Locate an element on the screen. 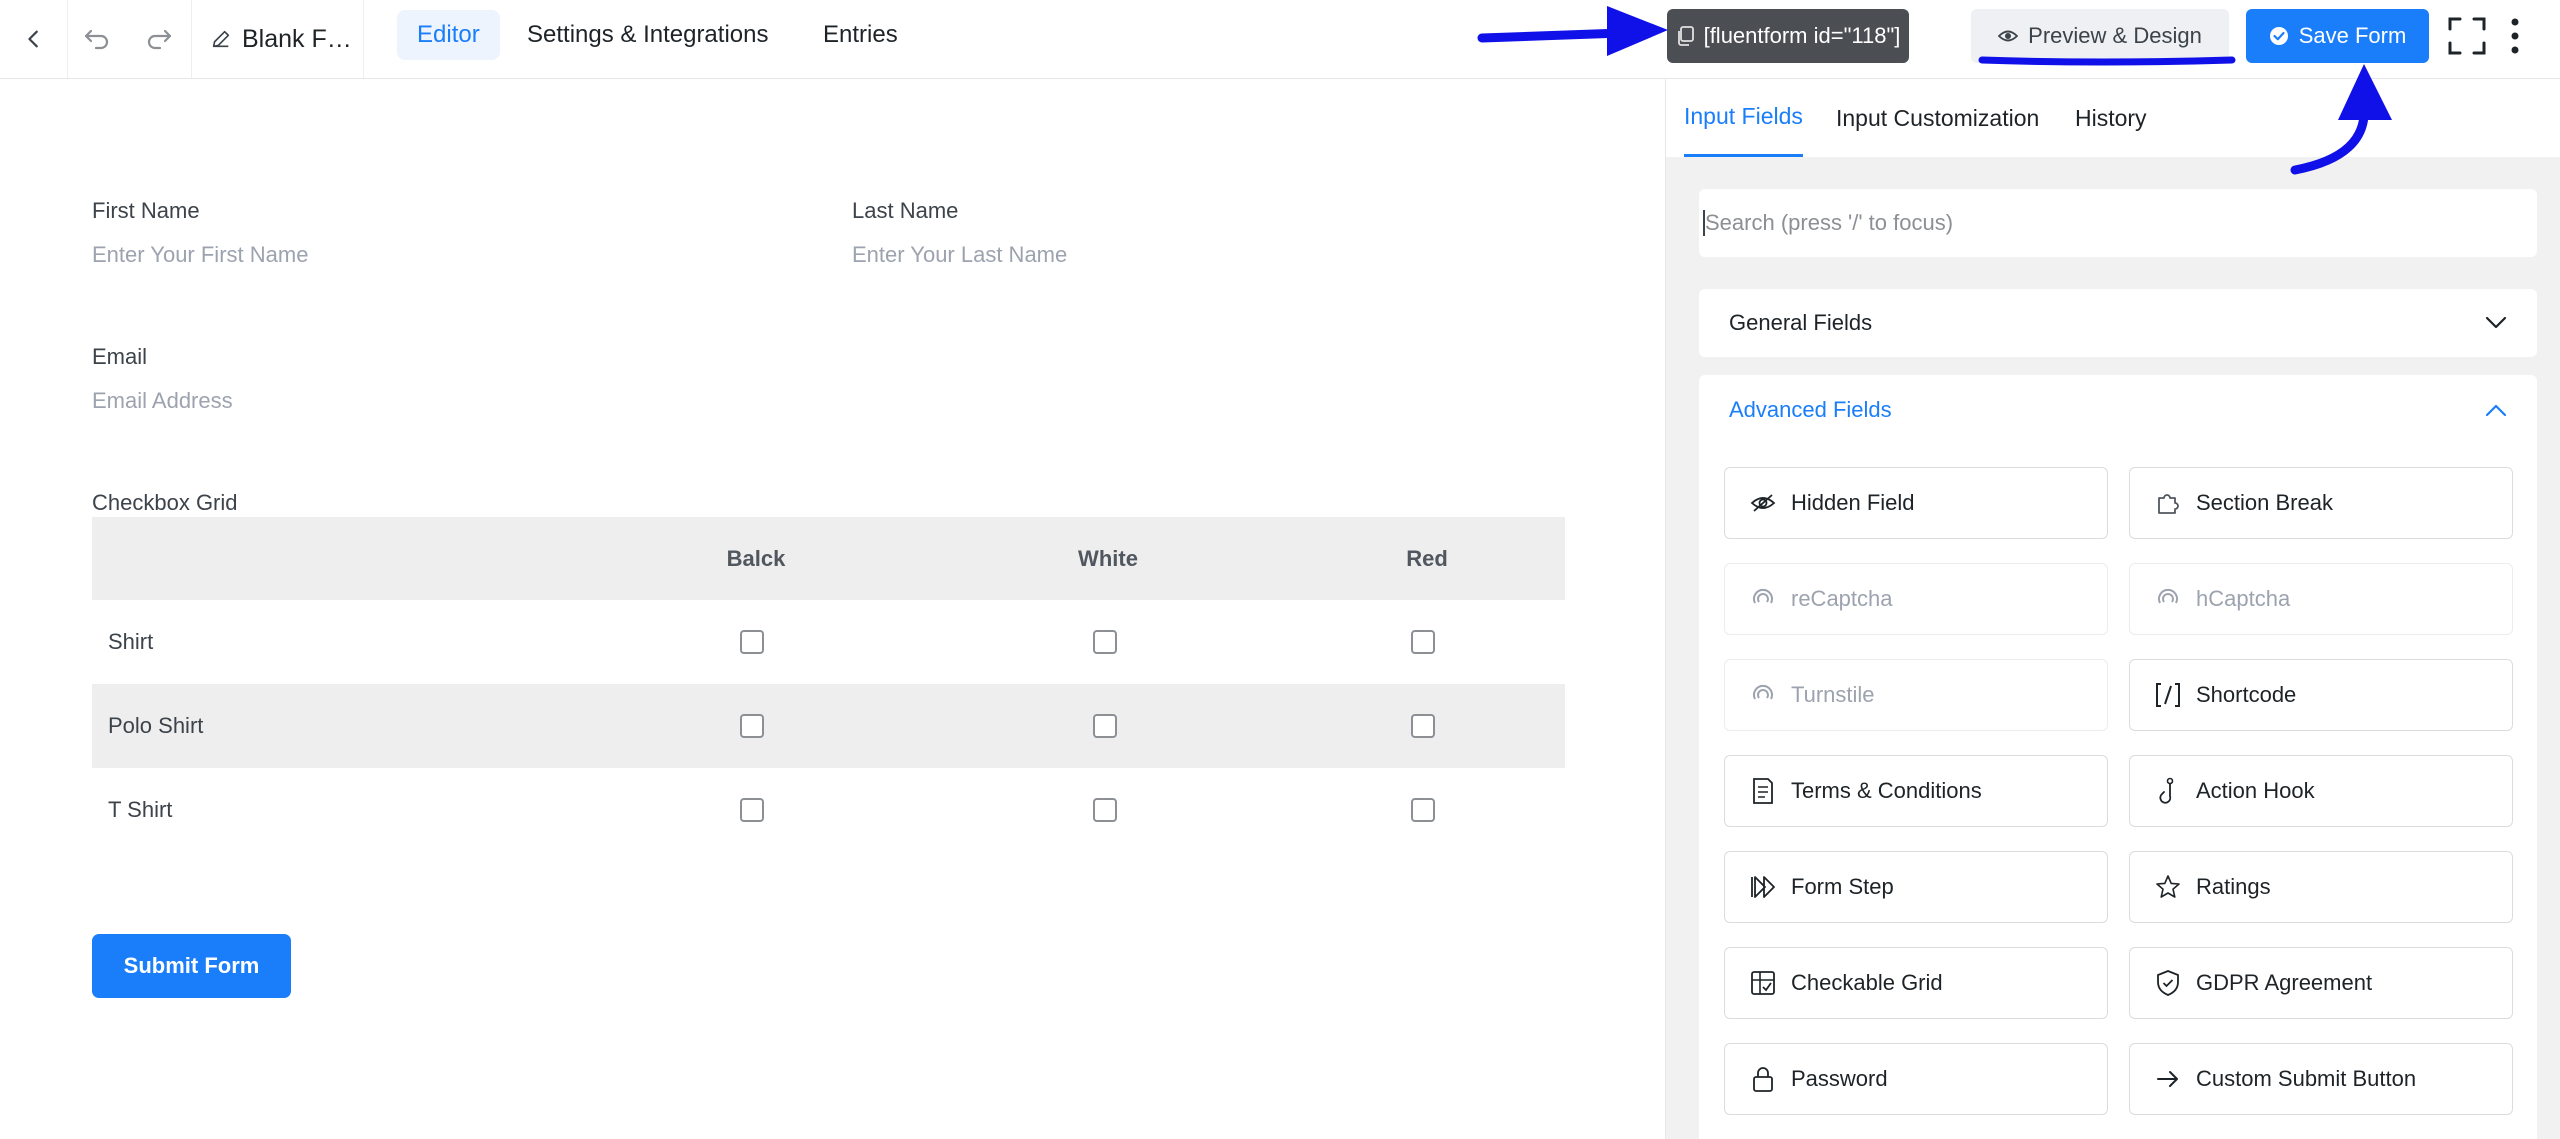 This screenshot has width=2560, height=1139. field-label: Checkable Grid is located at coordinates (1867, 982).